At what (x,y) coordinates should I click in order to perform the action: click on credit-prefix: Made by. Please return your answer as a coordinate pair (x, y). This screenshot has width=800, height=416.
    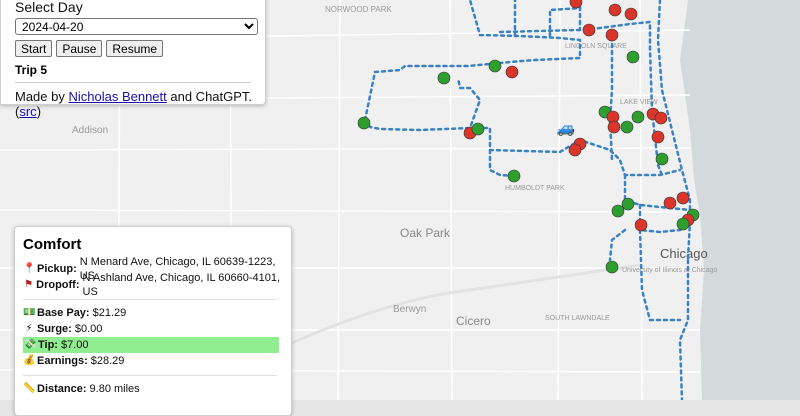
    Looking at the image, I should click on (42, 96).